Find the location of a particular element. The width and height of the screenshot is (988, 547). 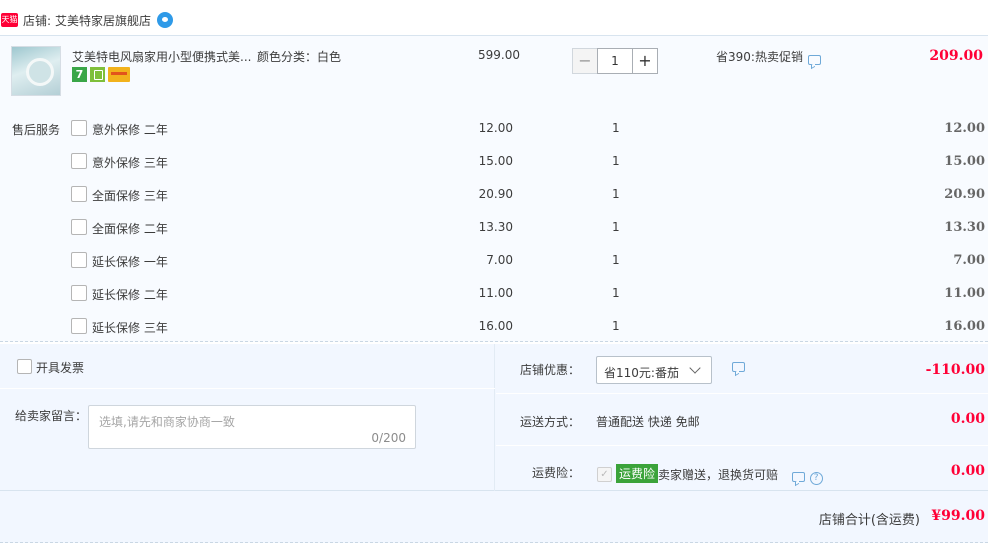

service-price: 13.30 is located at coordinates (495, 227).